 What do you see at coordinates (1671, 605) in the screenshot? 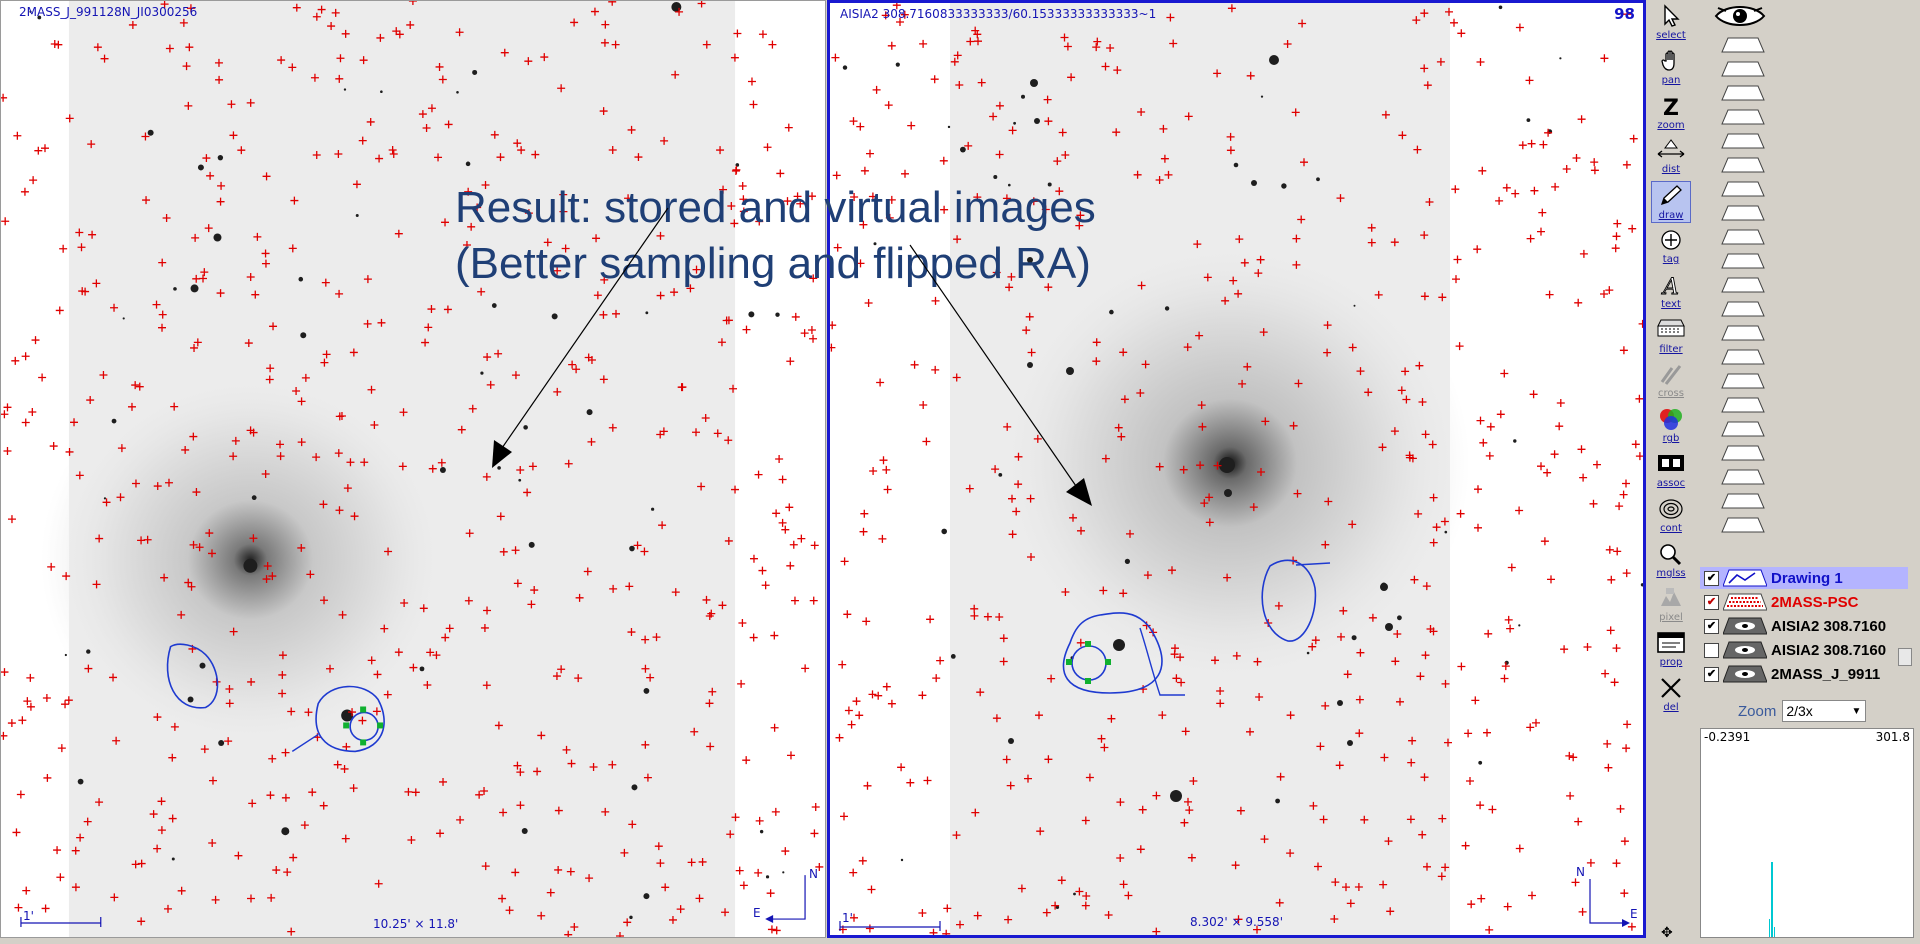
I see `tool-pixel-button: pixel` at bounding box center [1671, 605].